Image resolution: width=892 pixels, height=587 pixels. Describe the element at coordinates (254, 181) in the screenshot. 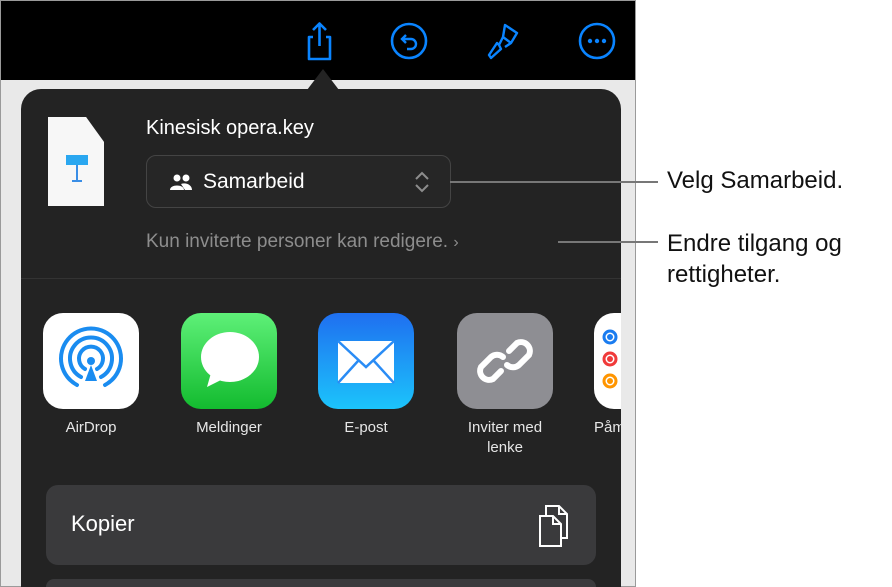

I see `collaboration-value: Samarbeid` at that location.